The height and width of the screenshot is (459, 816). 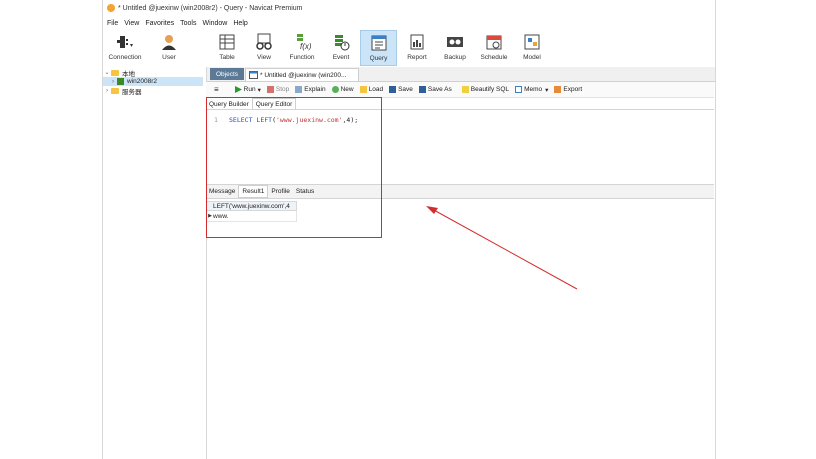 I want to click on toolbar-view-button: View, so click(x=264, y=48).